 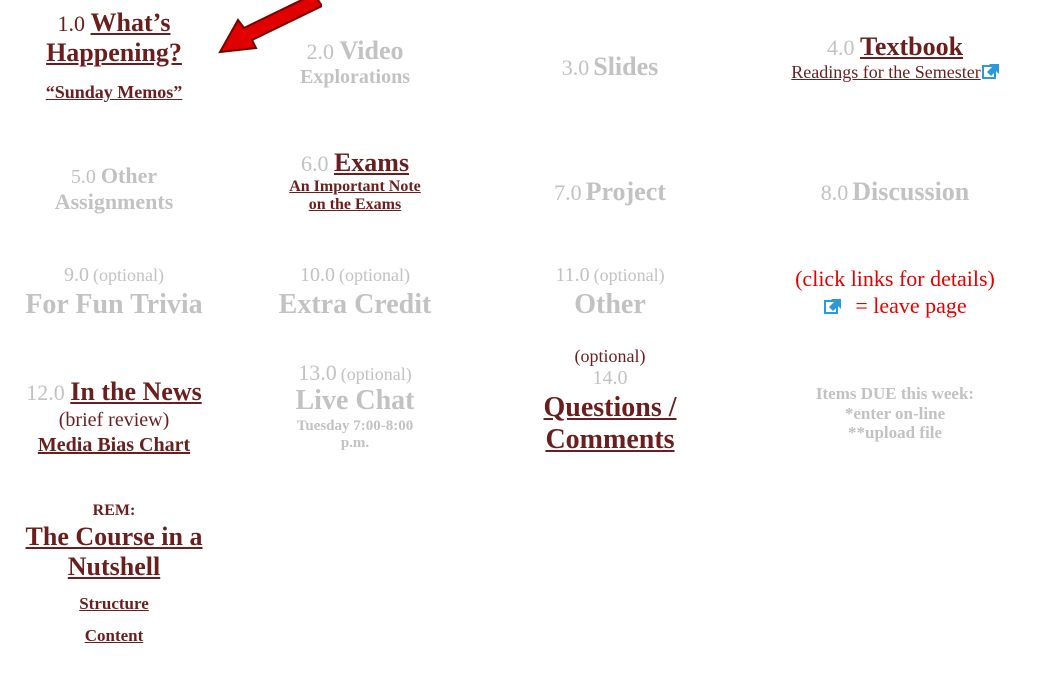 I want to click on live-chat-time-line2: p.m., so click(x=355, y=442).